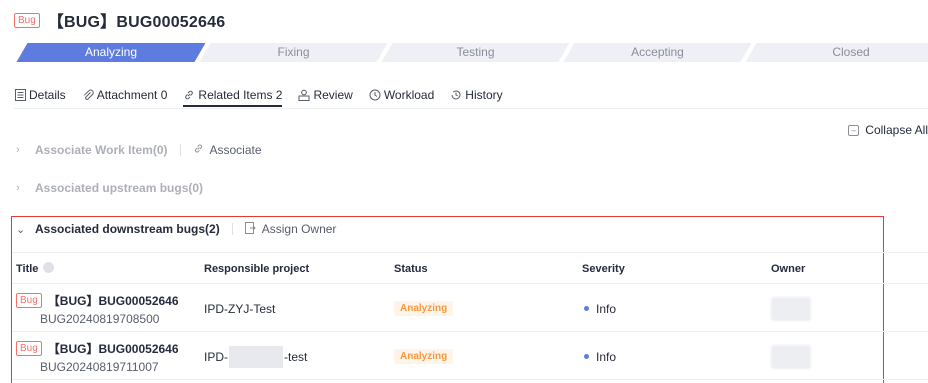 The image size is (928, 383). What do you see at coordinates (240, 308) in the screenshot?
I see `responsible-project: IPD-ZYJ-Test` at bounding box center [240, 308].